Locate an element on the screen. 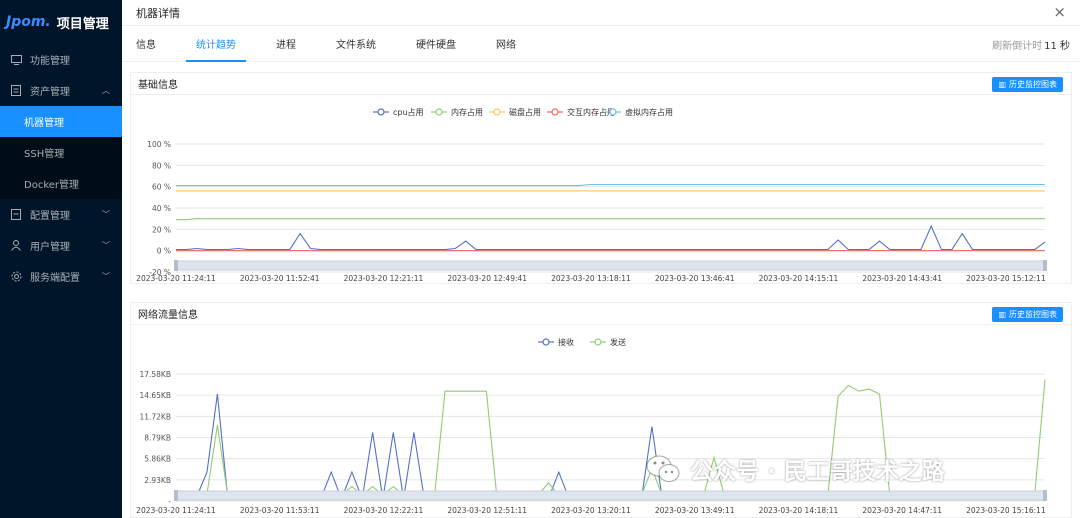 This screenshot has width=1080, height=518. chart-icon: ▥ is located at coordinates (1002, 84).